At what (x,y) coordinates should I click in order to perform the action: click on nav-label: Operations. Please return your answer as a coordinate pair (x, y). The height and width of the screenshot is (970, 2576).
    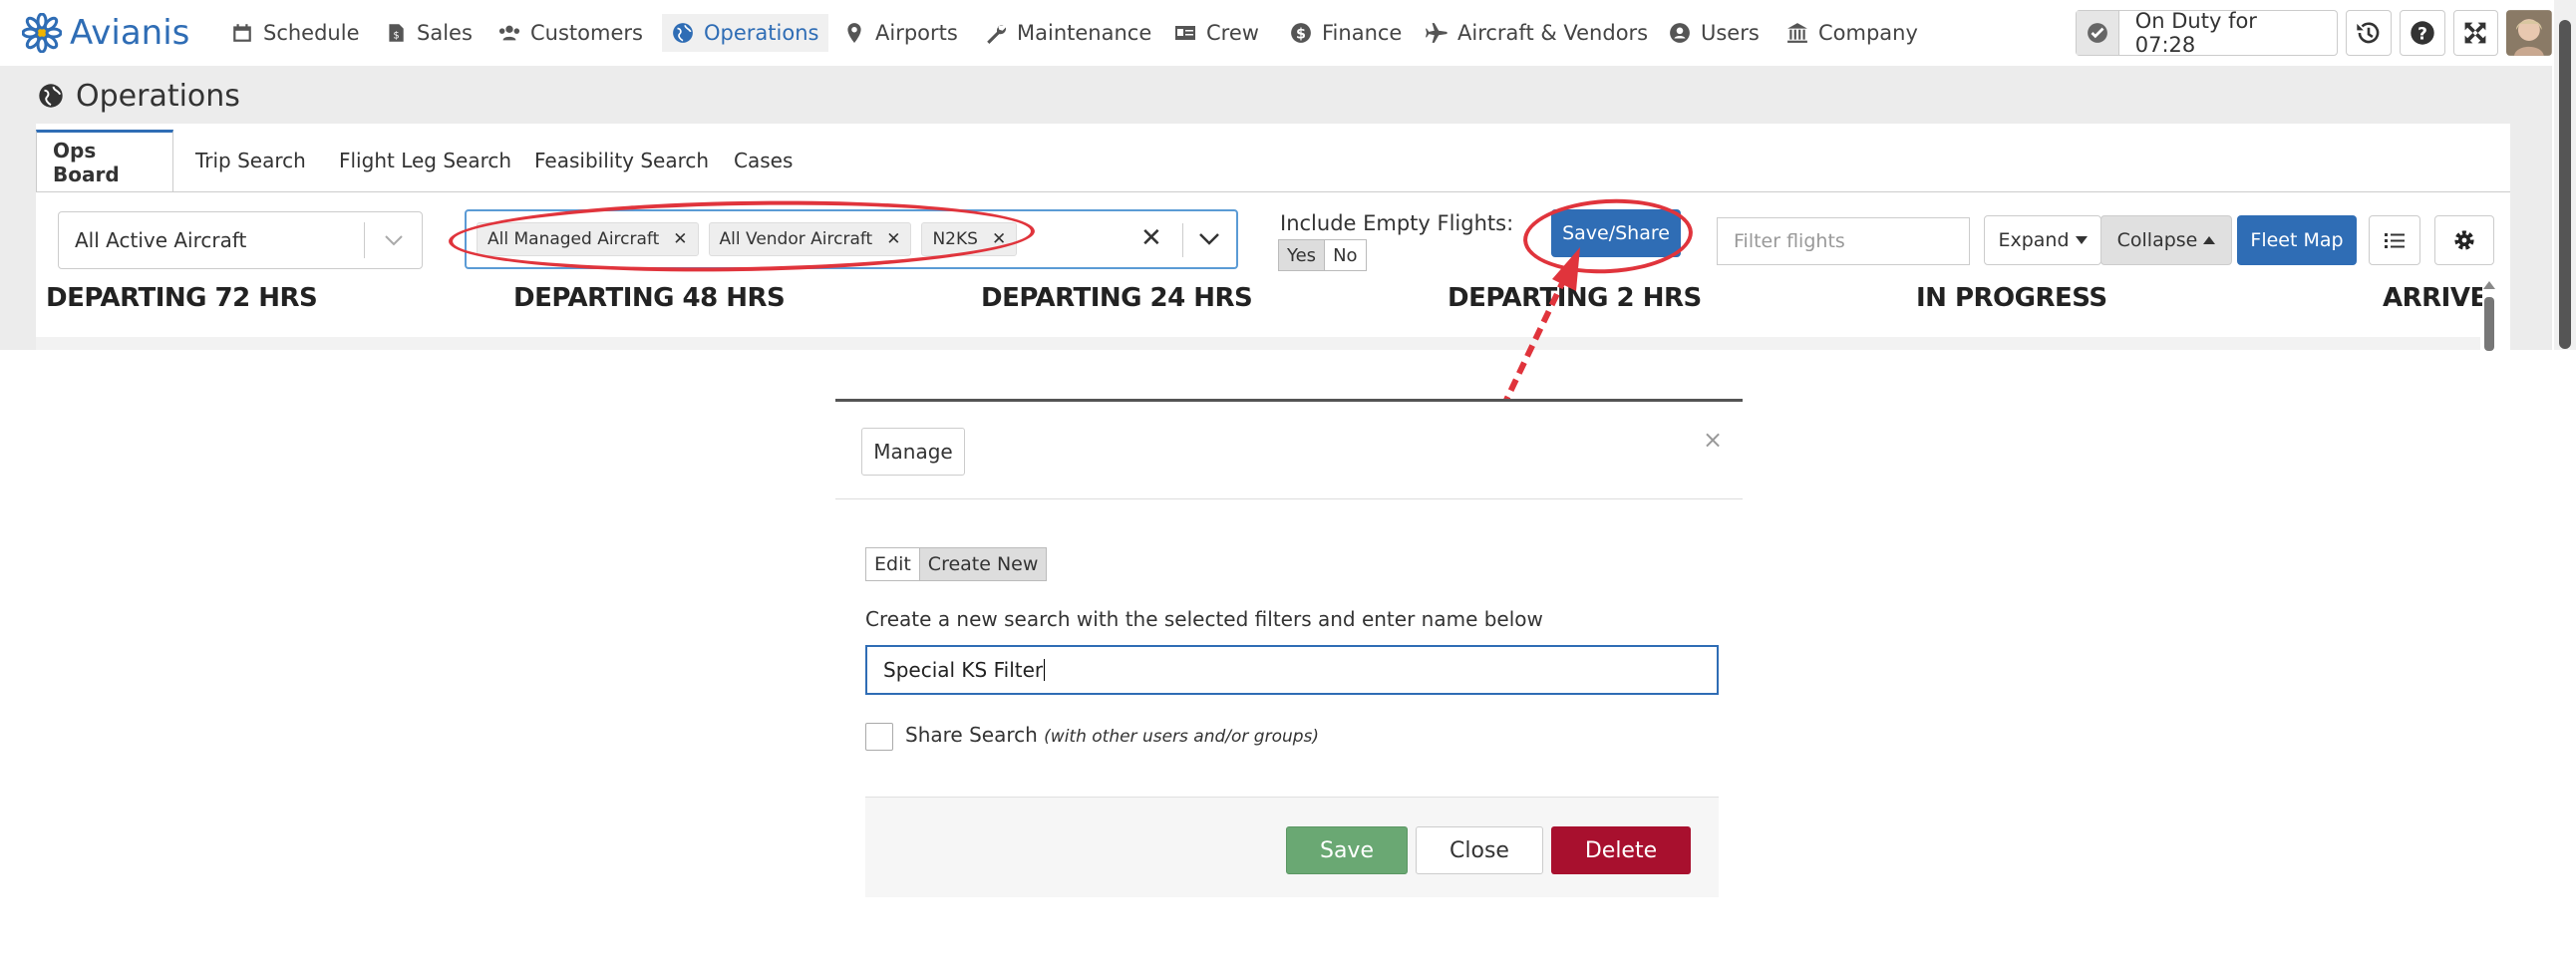
    Looking at the image, I should click on (761, 33).